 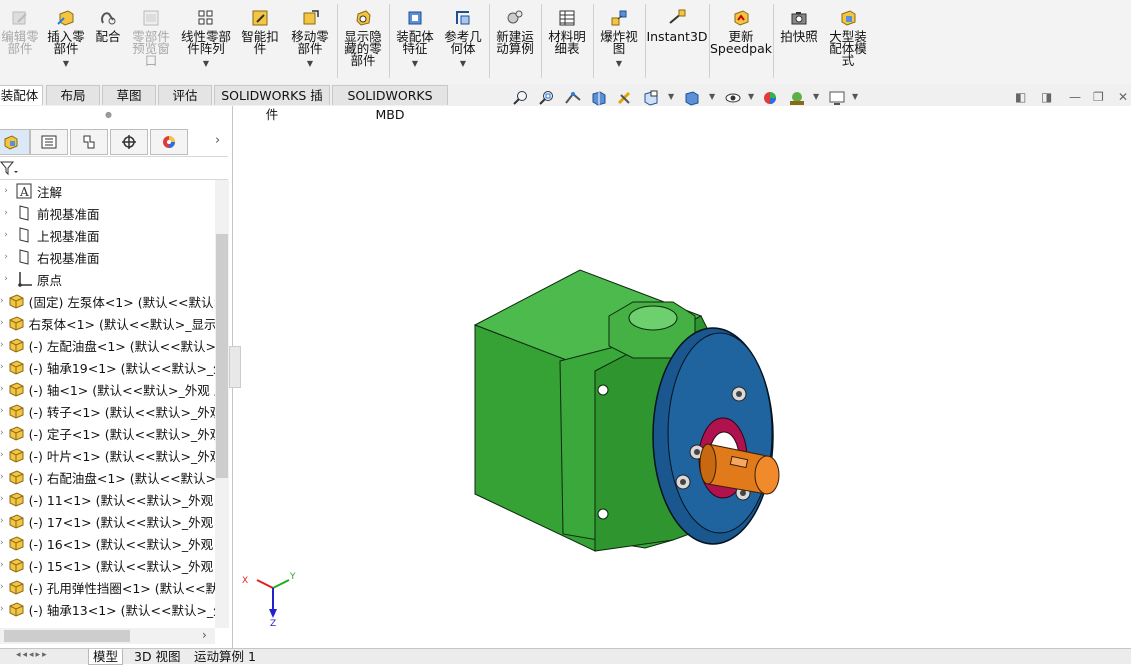 I want to click on view-orientation-icon, so click(x=651, y=98).